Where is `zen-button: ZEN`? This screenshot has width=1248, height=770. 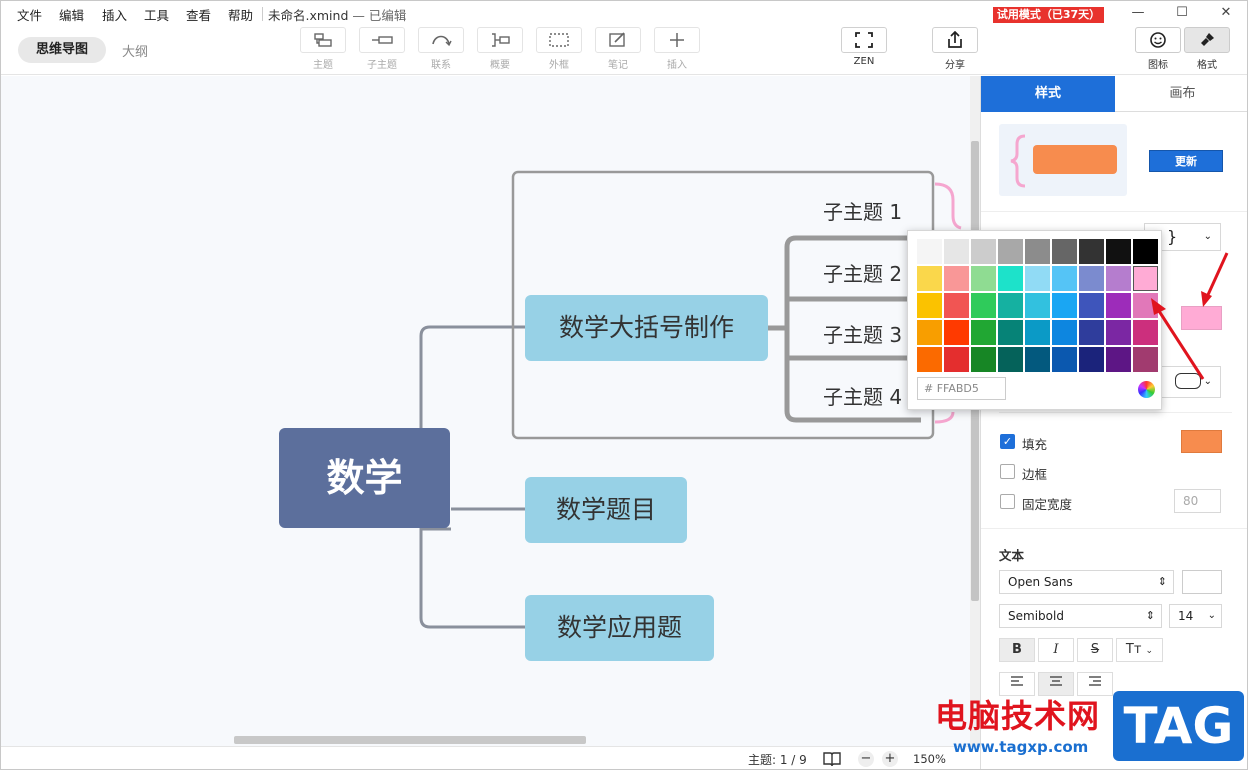
zen-button: ZEN is located at coordinates (864, 49).